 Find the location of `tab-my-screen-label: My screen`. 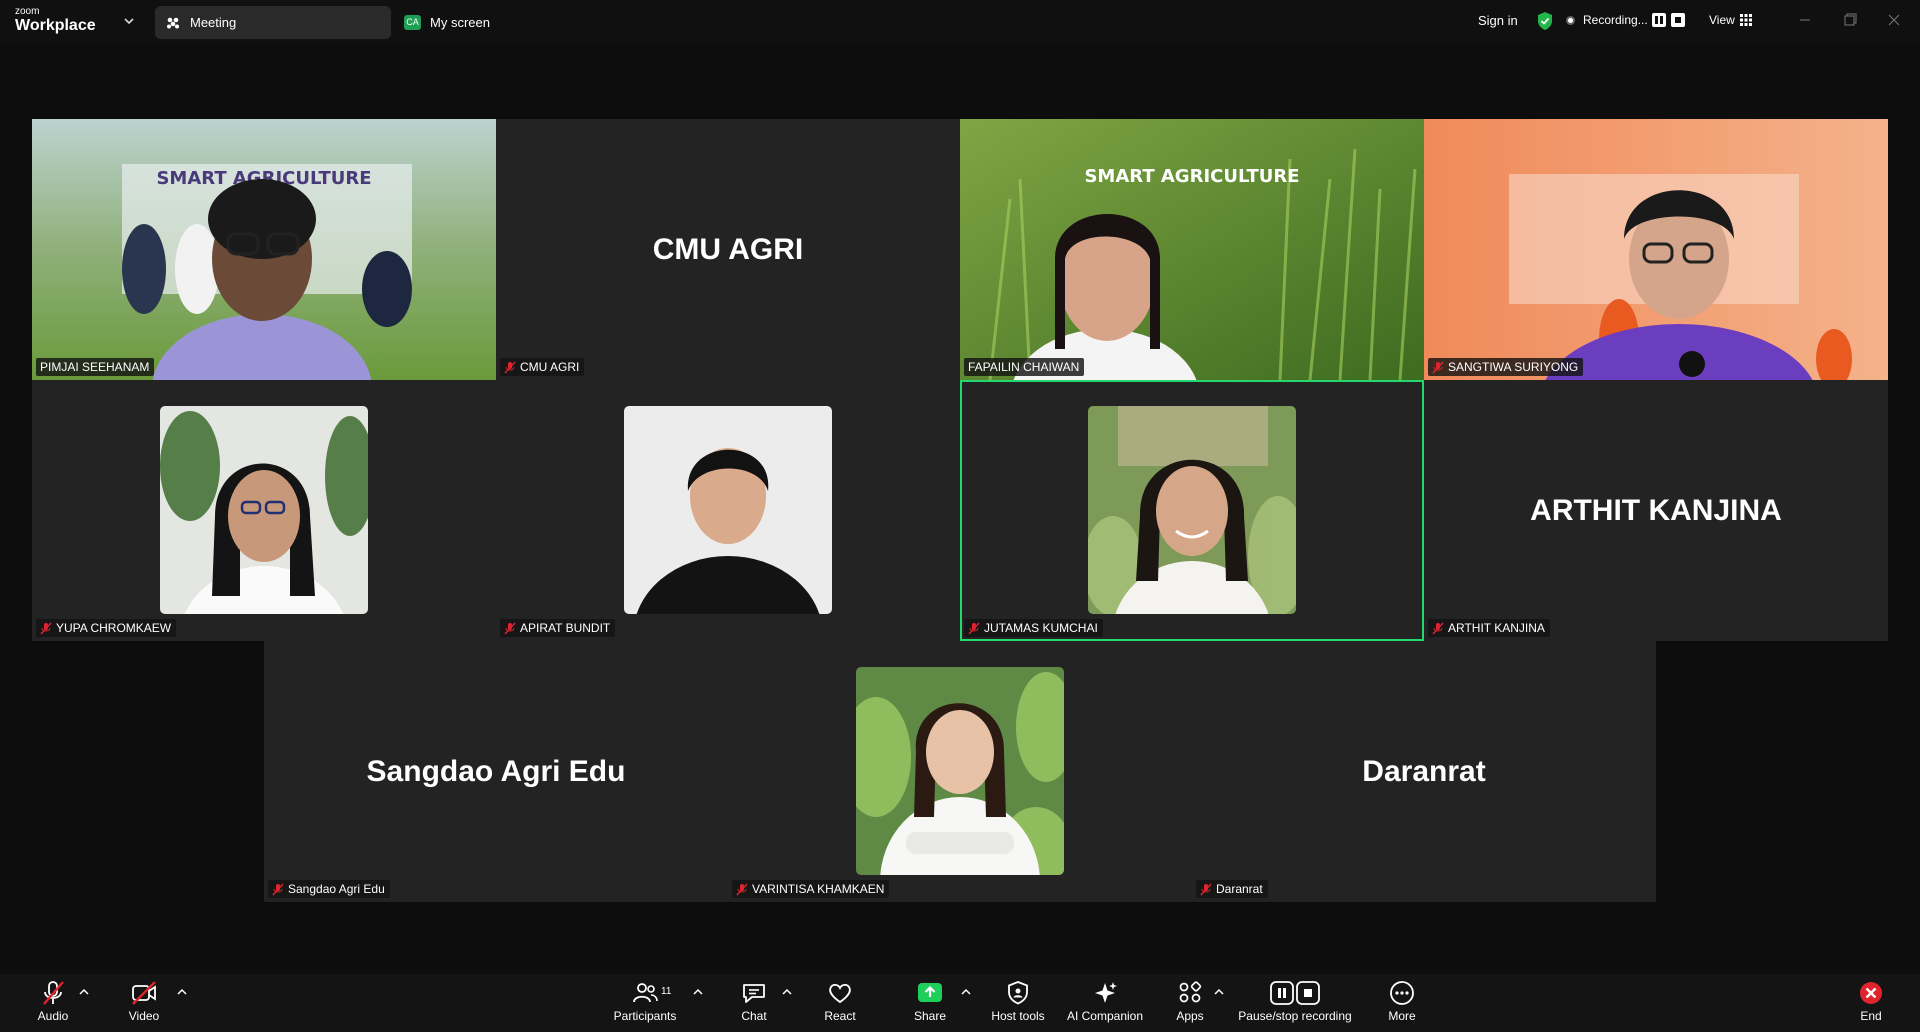

tab-my-screen-label: My screen is located at coordinates (460, 22).